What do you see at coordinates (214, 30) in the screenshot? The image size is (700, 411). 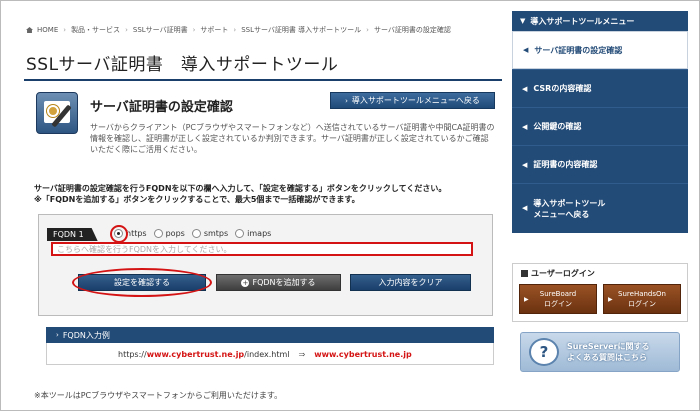 I see `breadcrumb-support: サポート` at bounding box center [214, 30].